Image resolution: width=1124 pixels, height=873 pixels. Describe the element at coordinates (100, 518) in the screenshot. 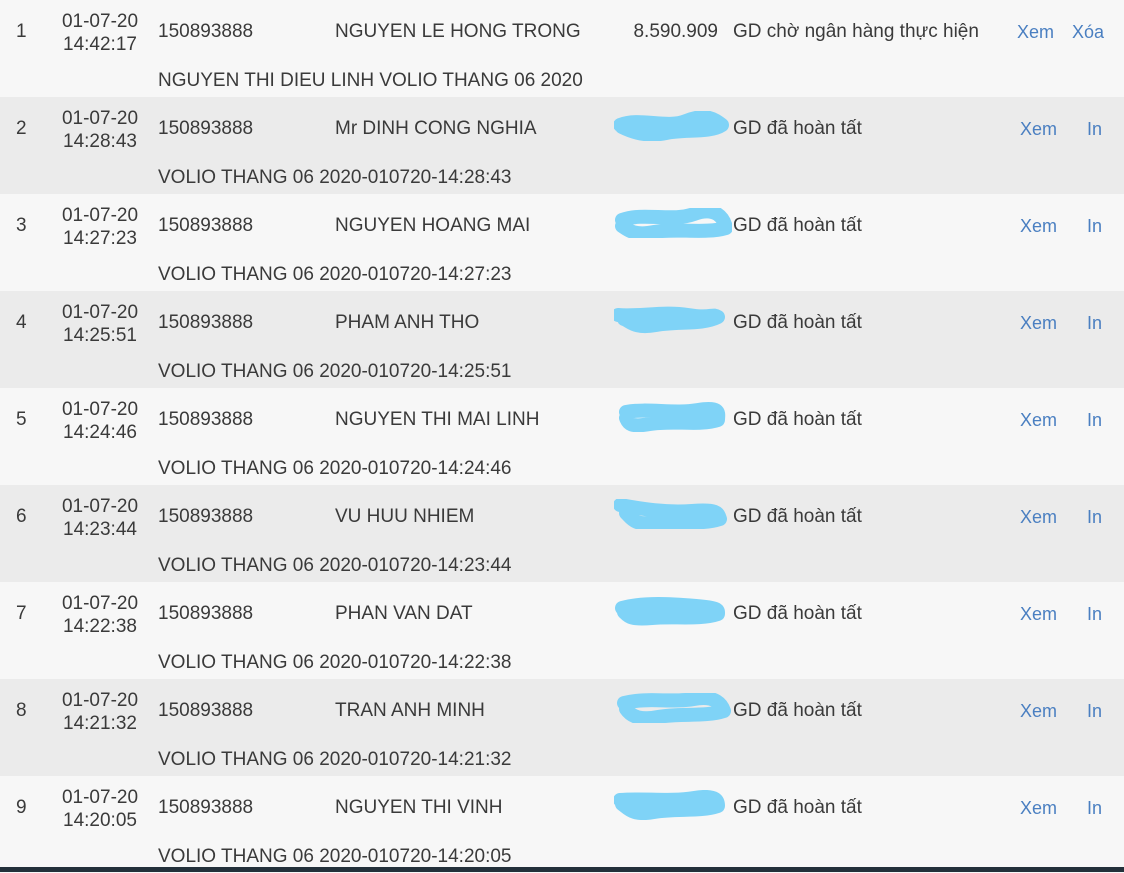

I see `row-datetime: 01-07-20 14:23:44` at that location.